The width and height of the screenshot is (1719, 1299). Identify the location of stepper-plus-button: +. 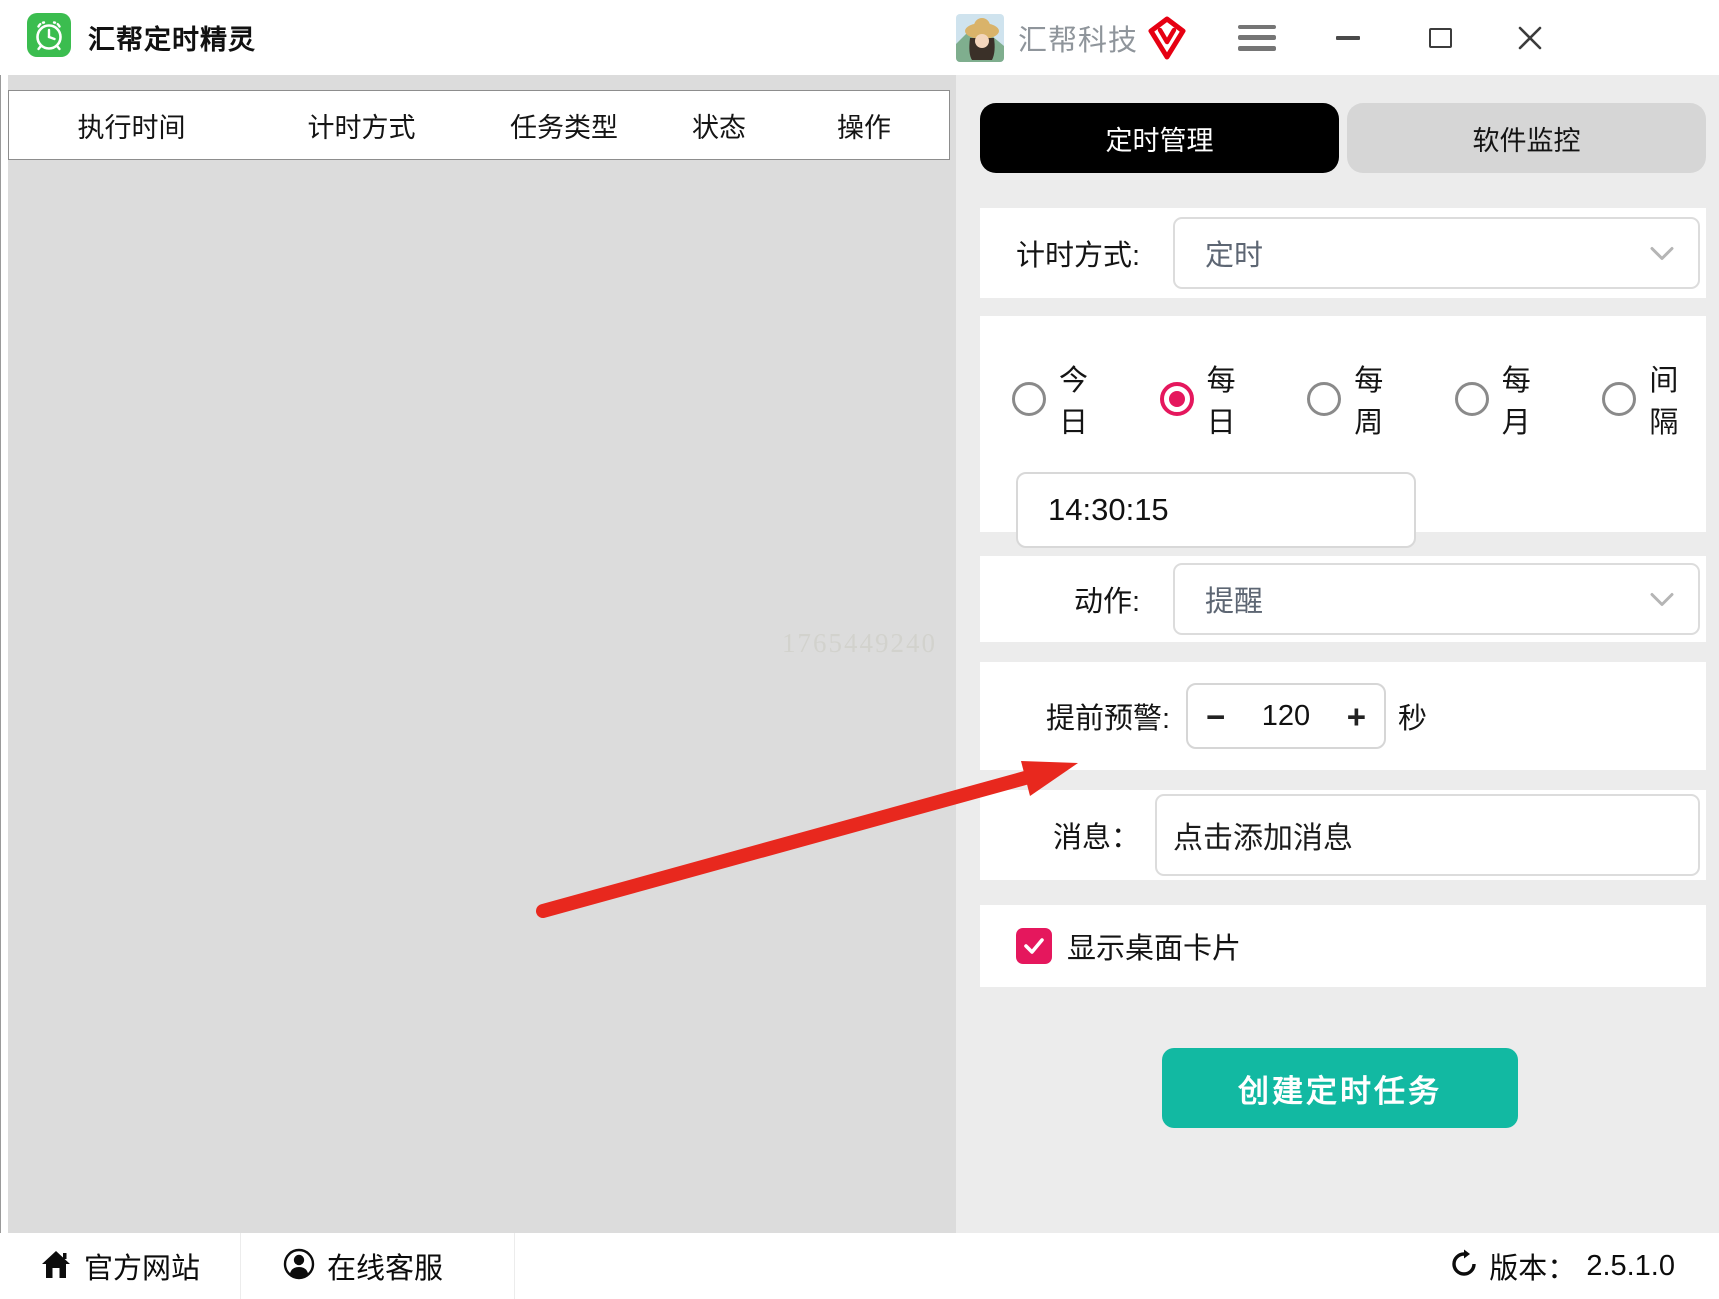
(1356, 716).